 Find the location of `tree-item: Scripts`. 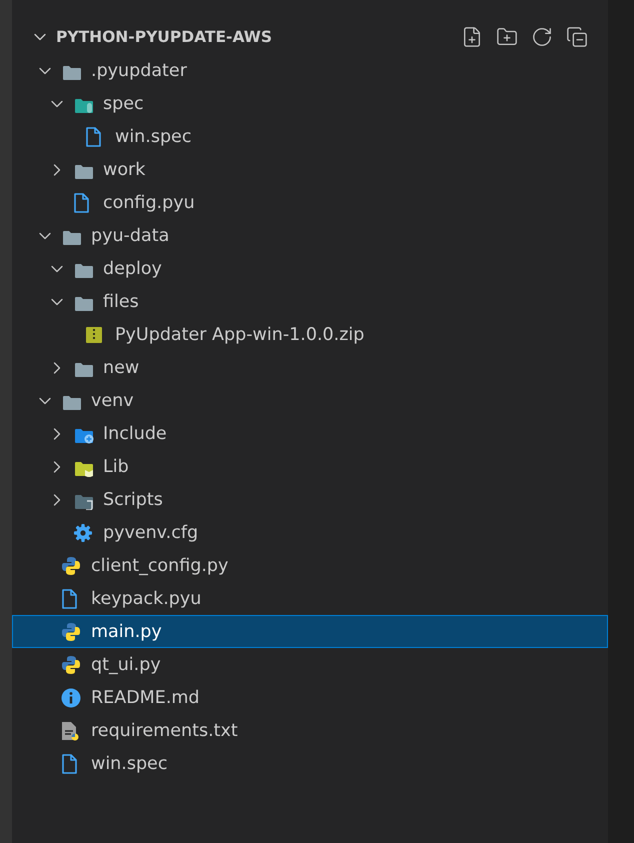

tree-item: Scripts is located at coordinates (310, 499).